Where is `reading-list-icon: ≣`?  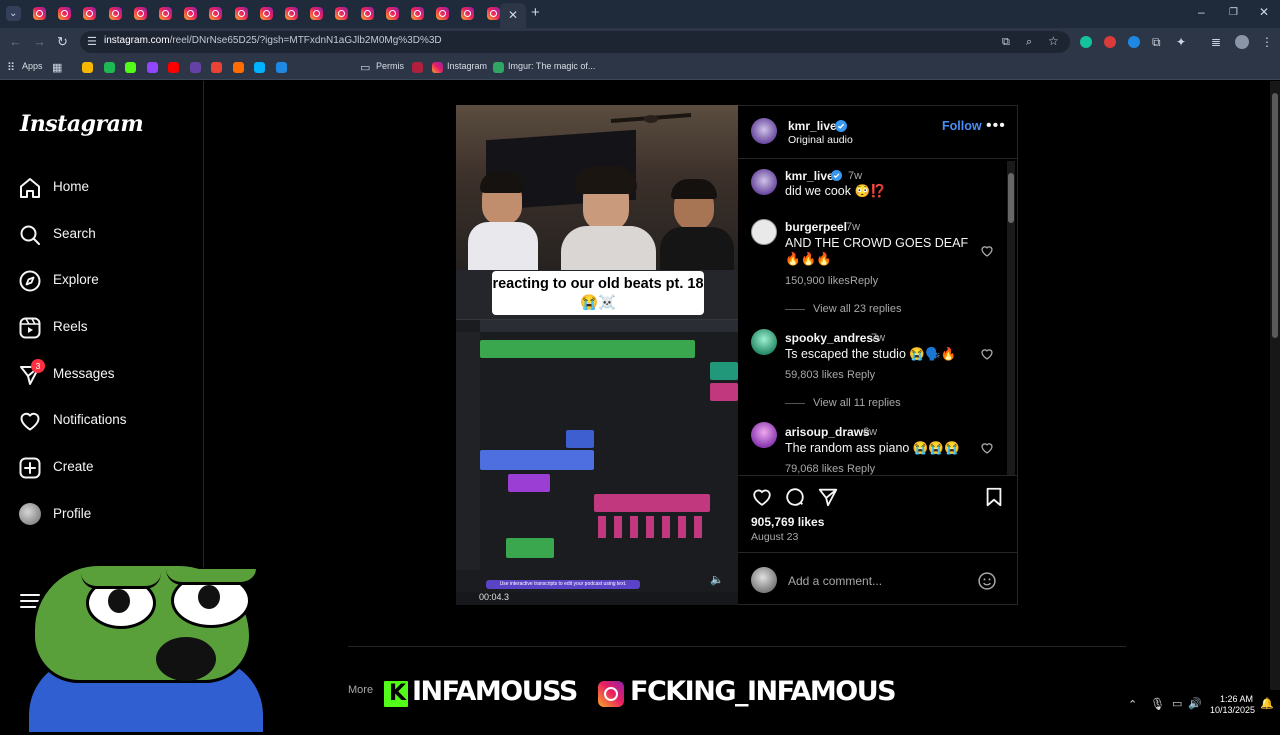
reading-list-icon: ≣ is located at coordinates (1216, 42).